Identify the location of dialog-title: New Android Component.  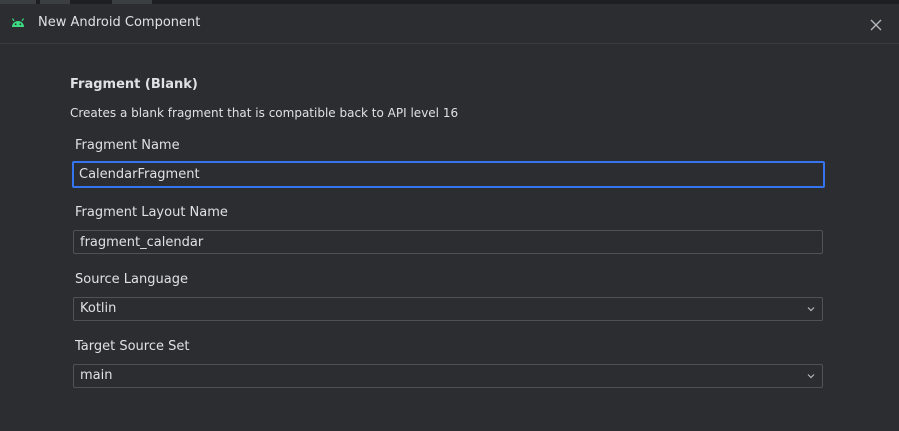
(119, 22).